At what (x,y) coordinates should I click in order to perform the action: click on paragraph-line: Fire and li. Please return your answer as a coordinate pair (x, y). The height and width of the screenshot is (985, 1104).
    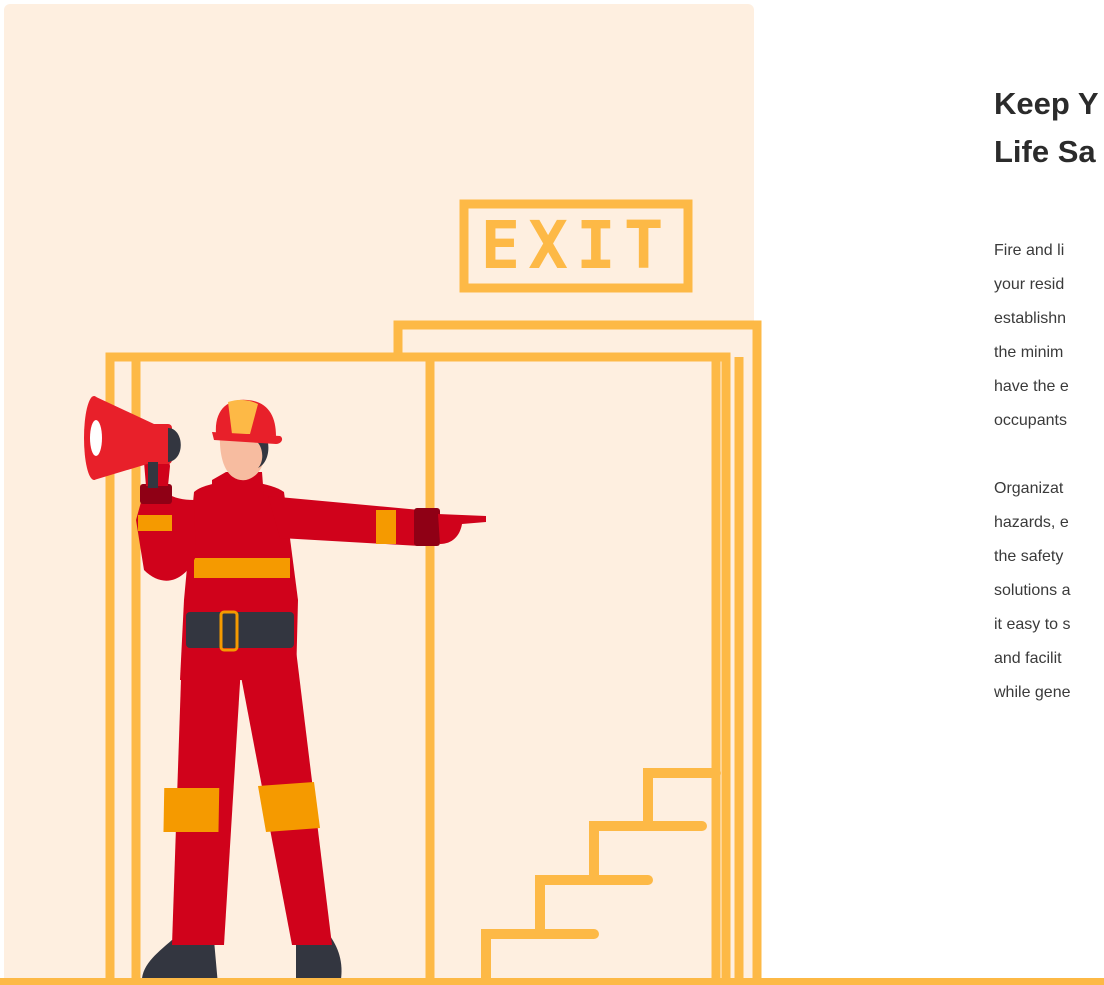
    Looking at the image, I should click on (1029, 250).